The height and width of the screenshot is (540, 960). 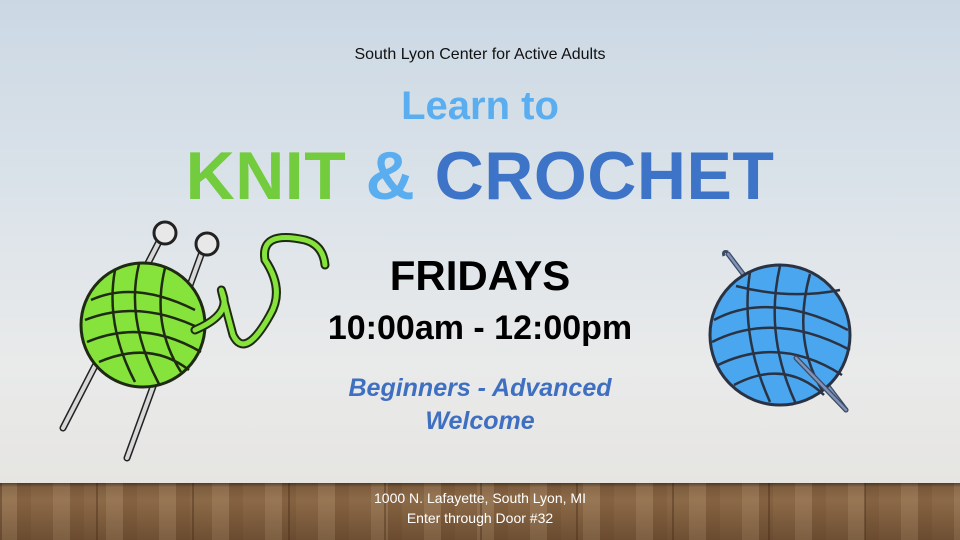 I want to click on headline-knit: KNIT, so click(x=266, y=176).